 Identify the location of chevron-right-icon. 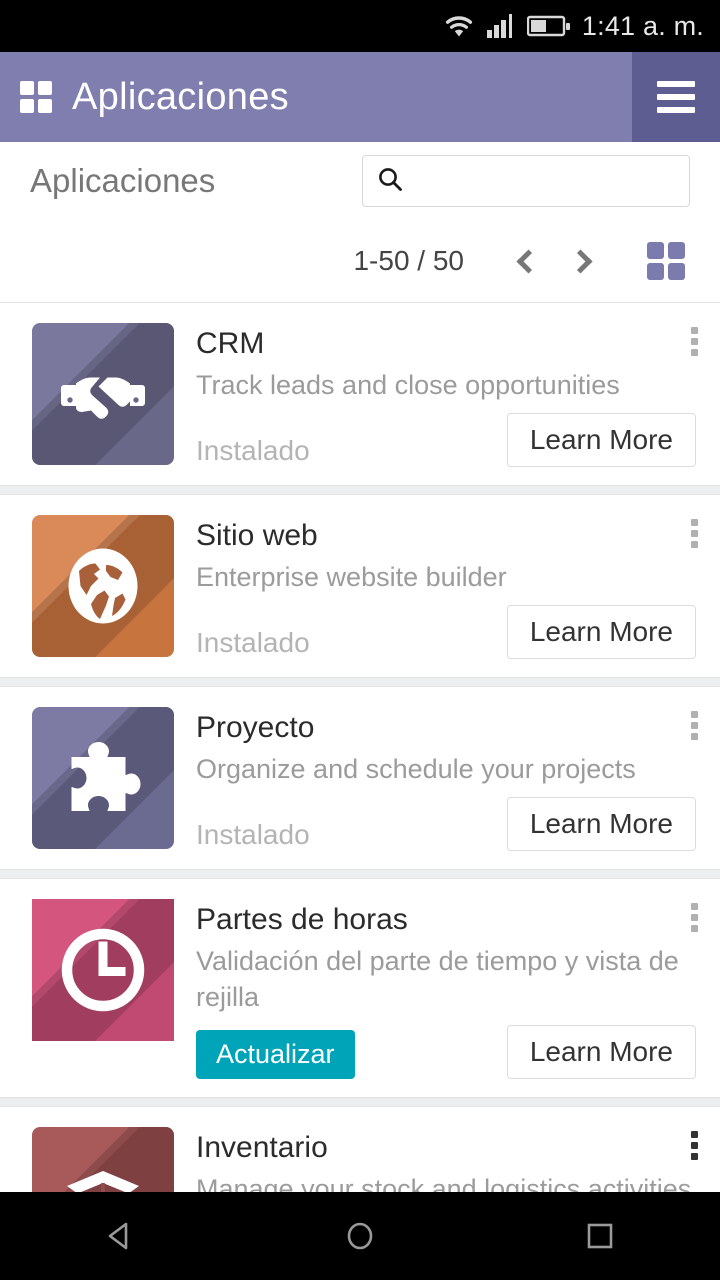
(580, 261).